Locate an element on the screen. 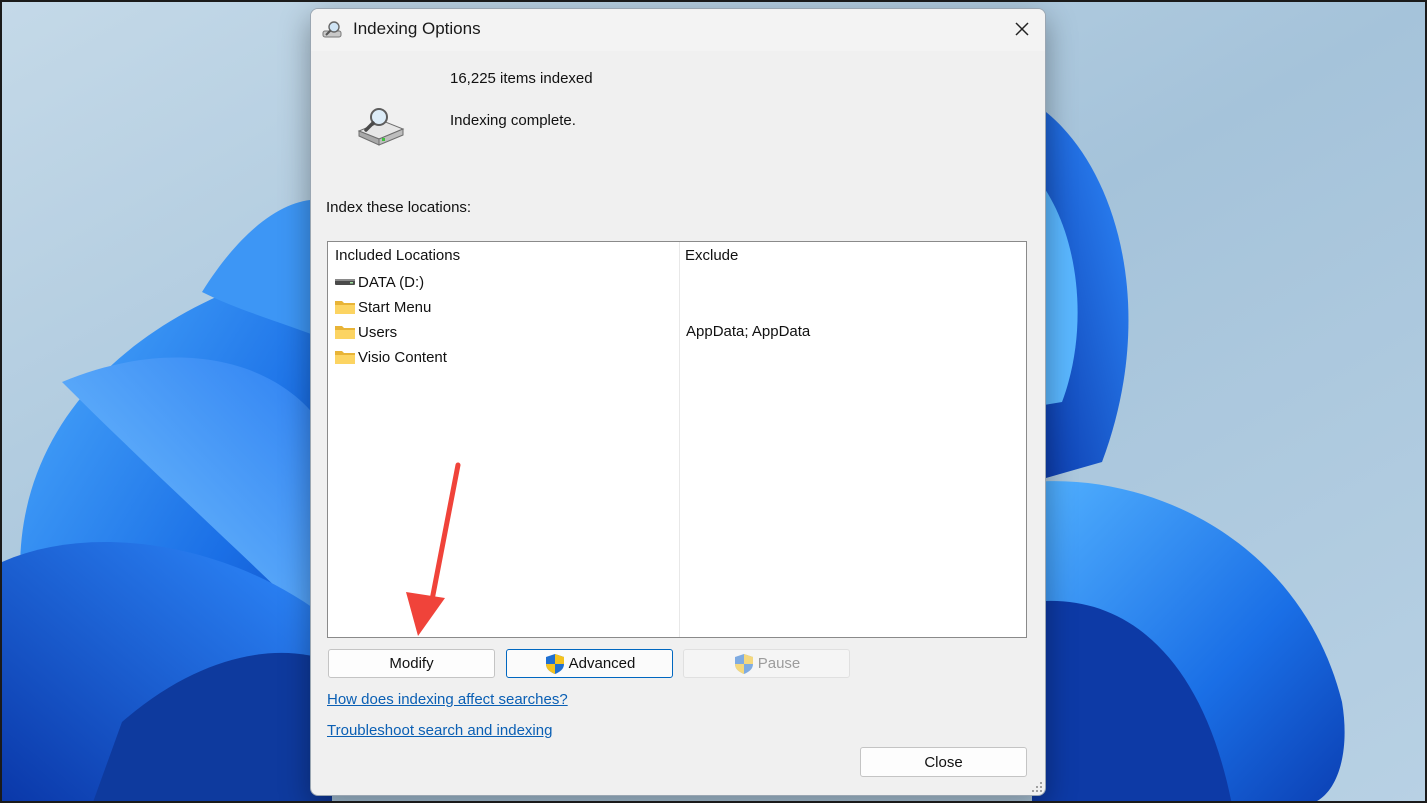 The width and height of the screenshot is (1427, 803). indexing-drive-icon is located at coordinates (381, 127).